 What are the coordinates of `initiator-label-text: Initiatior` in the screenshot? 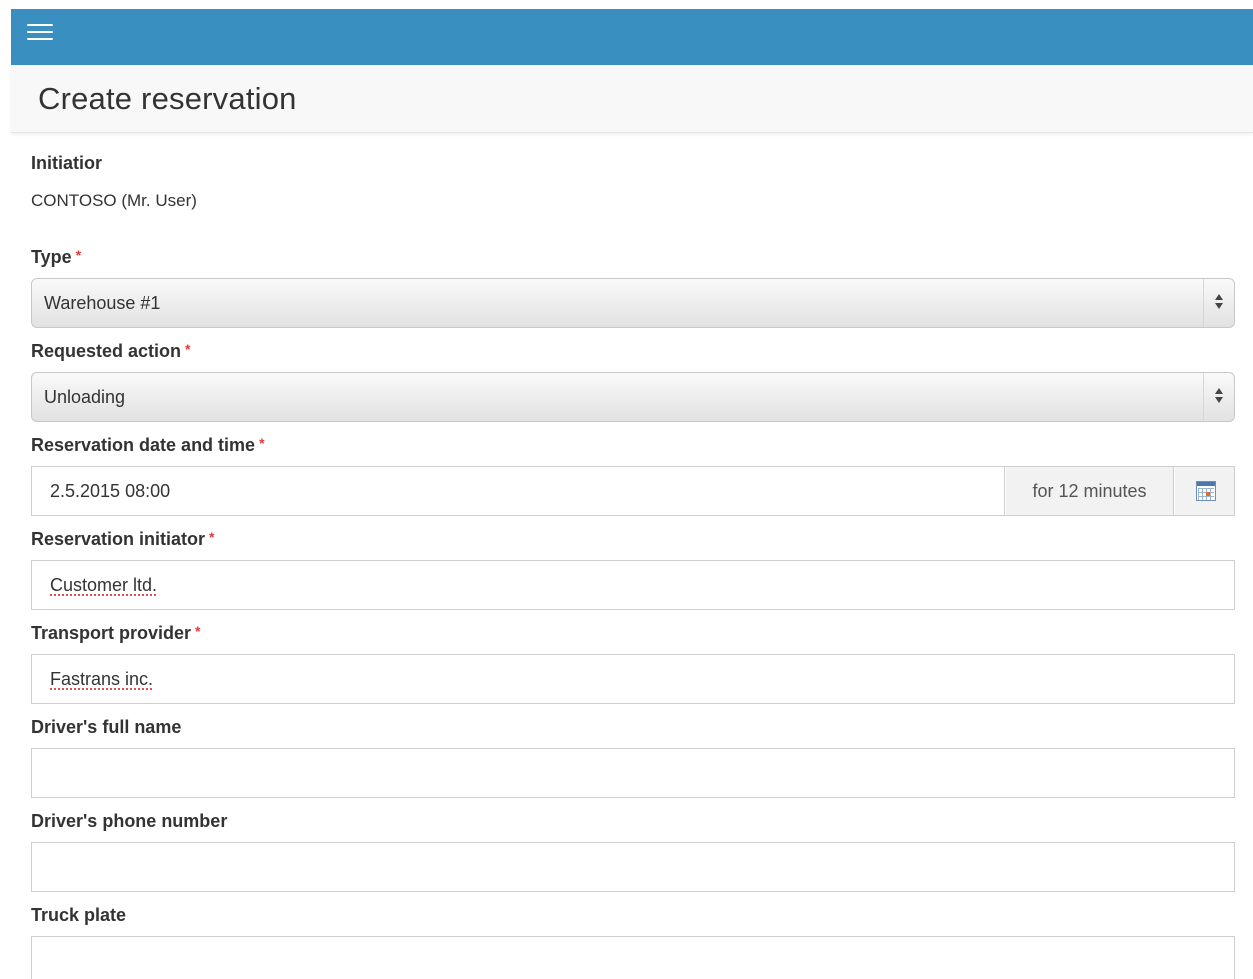 It's located at (66, 163).